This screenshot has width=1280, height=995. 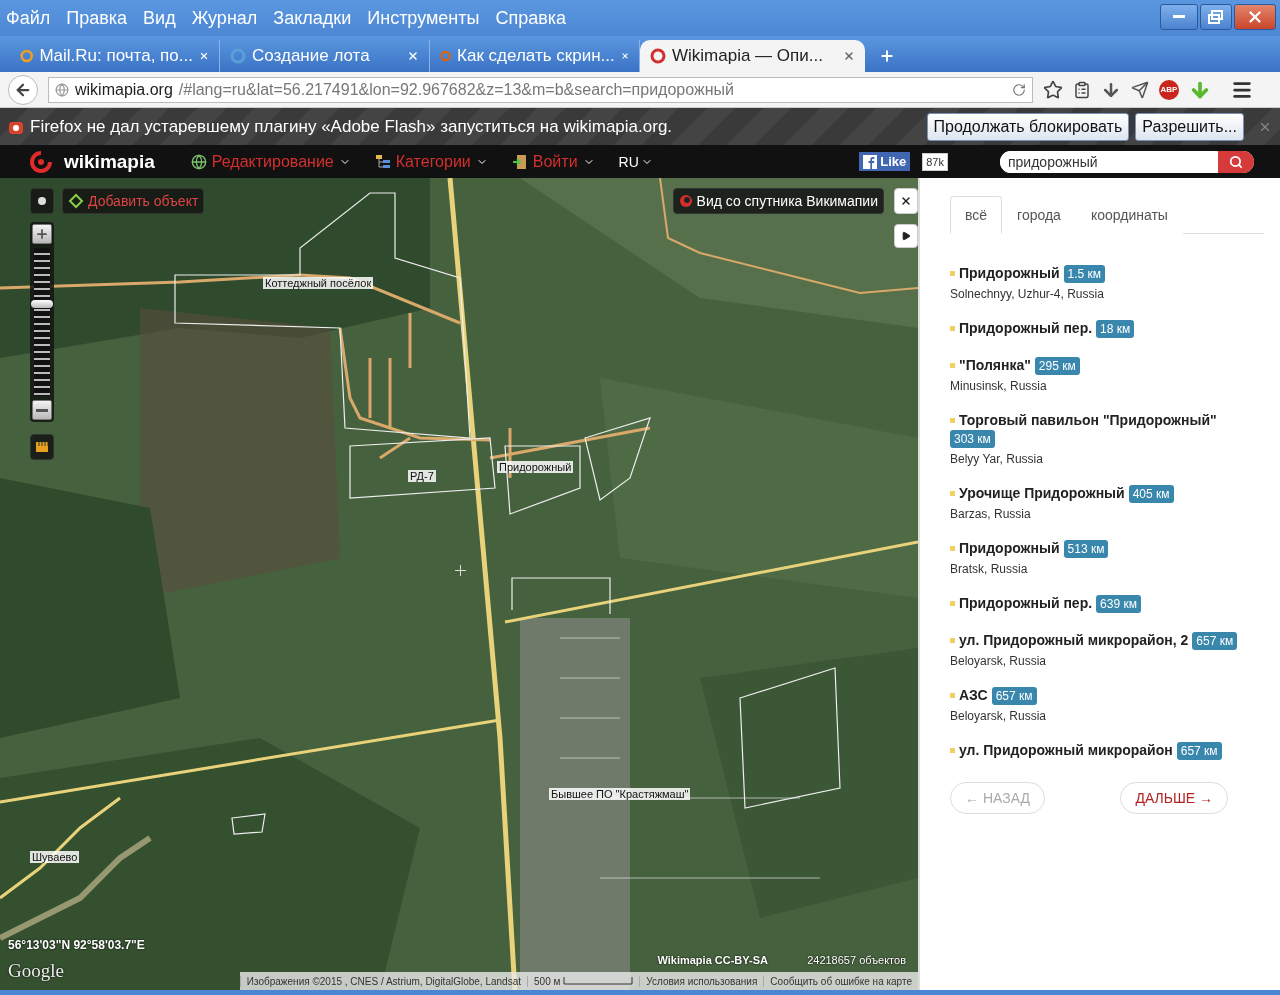 I want to click on like-button: Like, so click(x=885, y=161).